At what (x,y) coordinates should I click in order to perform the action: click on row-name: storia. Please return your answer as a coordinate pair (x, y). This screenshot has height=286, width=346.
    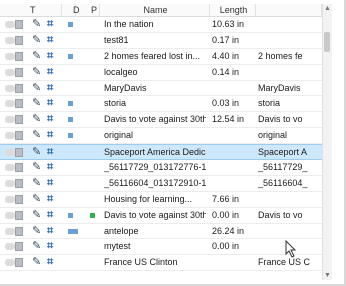
    Looking at the image, I should click on (115, 103).